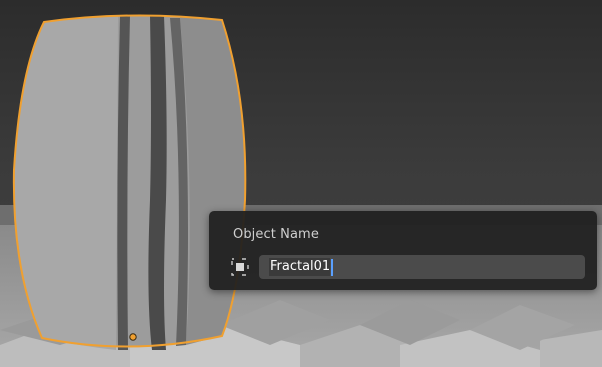 This screenshot has height=367, width=602. What do you see at coordinates (422, 267) in the screenshot?
I see `object-name-field: Fractal01` at bounding box center [422, 267].